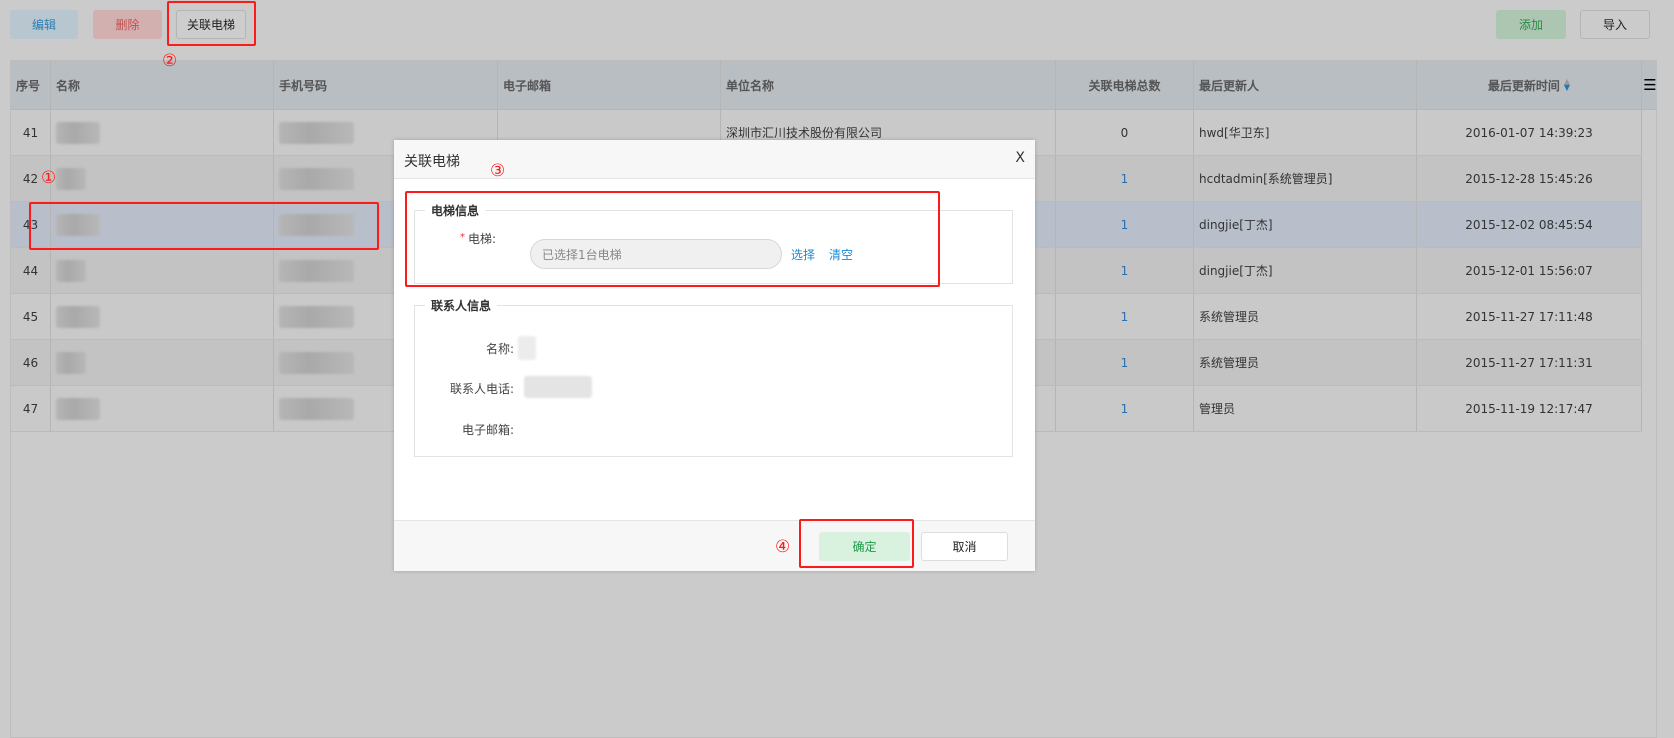  I want to click on cell-update-time: 2015-11-27 17:11:31, so click(1529, 362).